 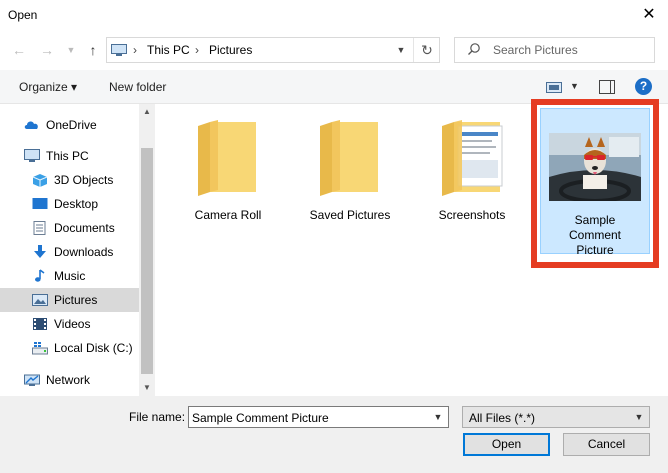 I want to click on search-icon, so click(x=474, y=49).